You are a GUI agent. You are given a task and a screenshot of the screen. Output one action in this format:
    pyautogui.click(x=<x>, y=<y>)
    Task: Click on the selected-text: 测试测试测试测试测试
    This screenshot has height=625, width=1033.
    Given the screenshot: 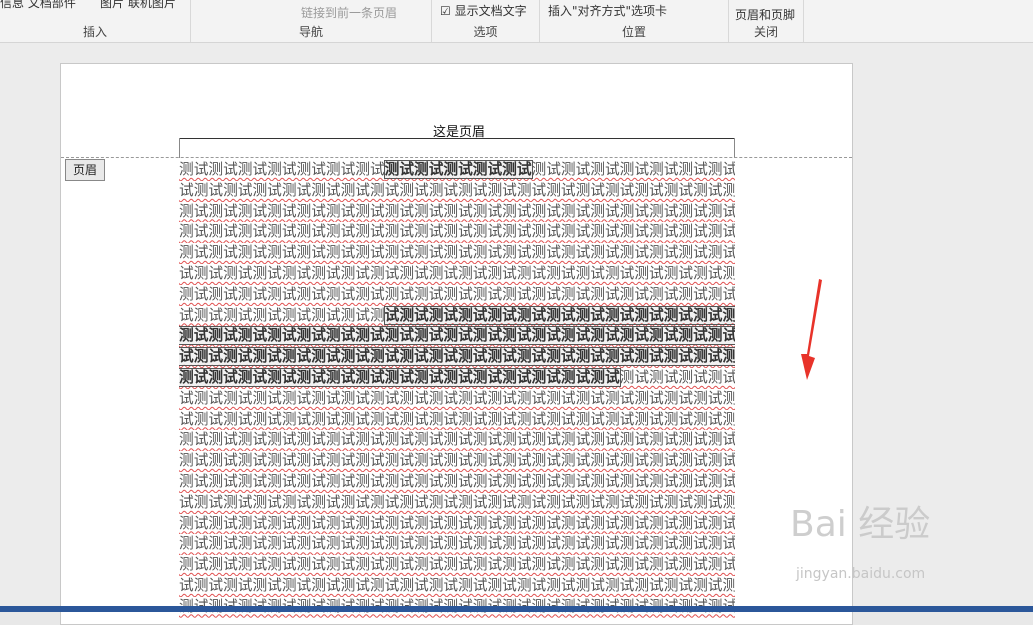 What is the action you would take?
    pyautogui.click(x=458, y=169)
    